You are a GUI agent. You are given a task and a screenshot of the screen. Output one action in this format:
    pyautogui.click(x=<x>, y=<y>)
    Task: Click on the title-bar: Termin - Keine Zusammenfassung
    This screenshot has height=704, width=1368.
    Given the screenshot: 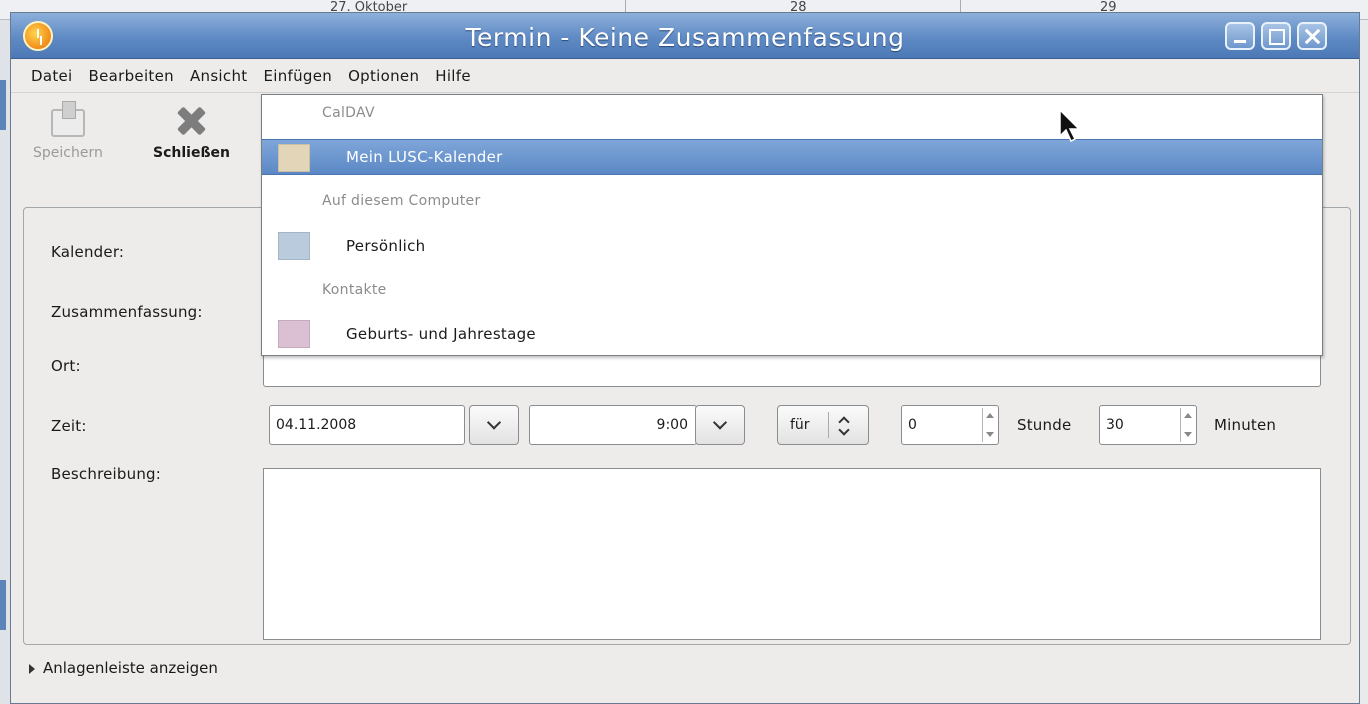 What is the action you would take?
    pyautogui.click(x=685, y=36)
    